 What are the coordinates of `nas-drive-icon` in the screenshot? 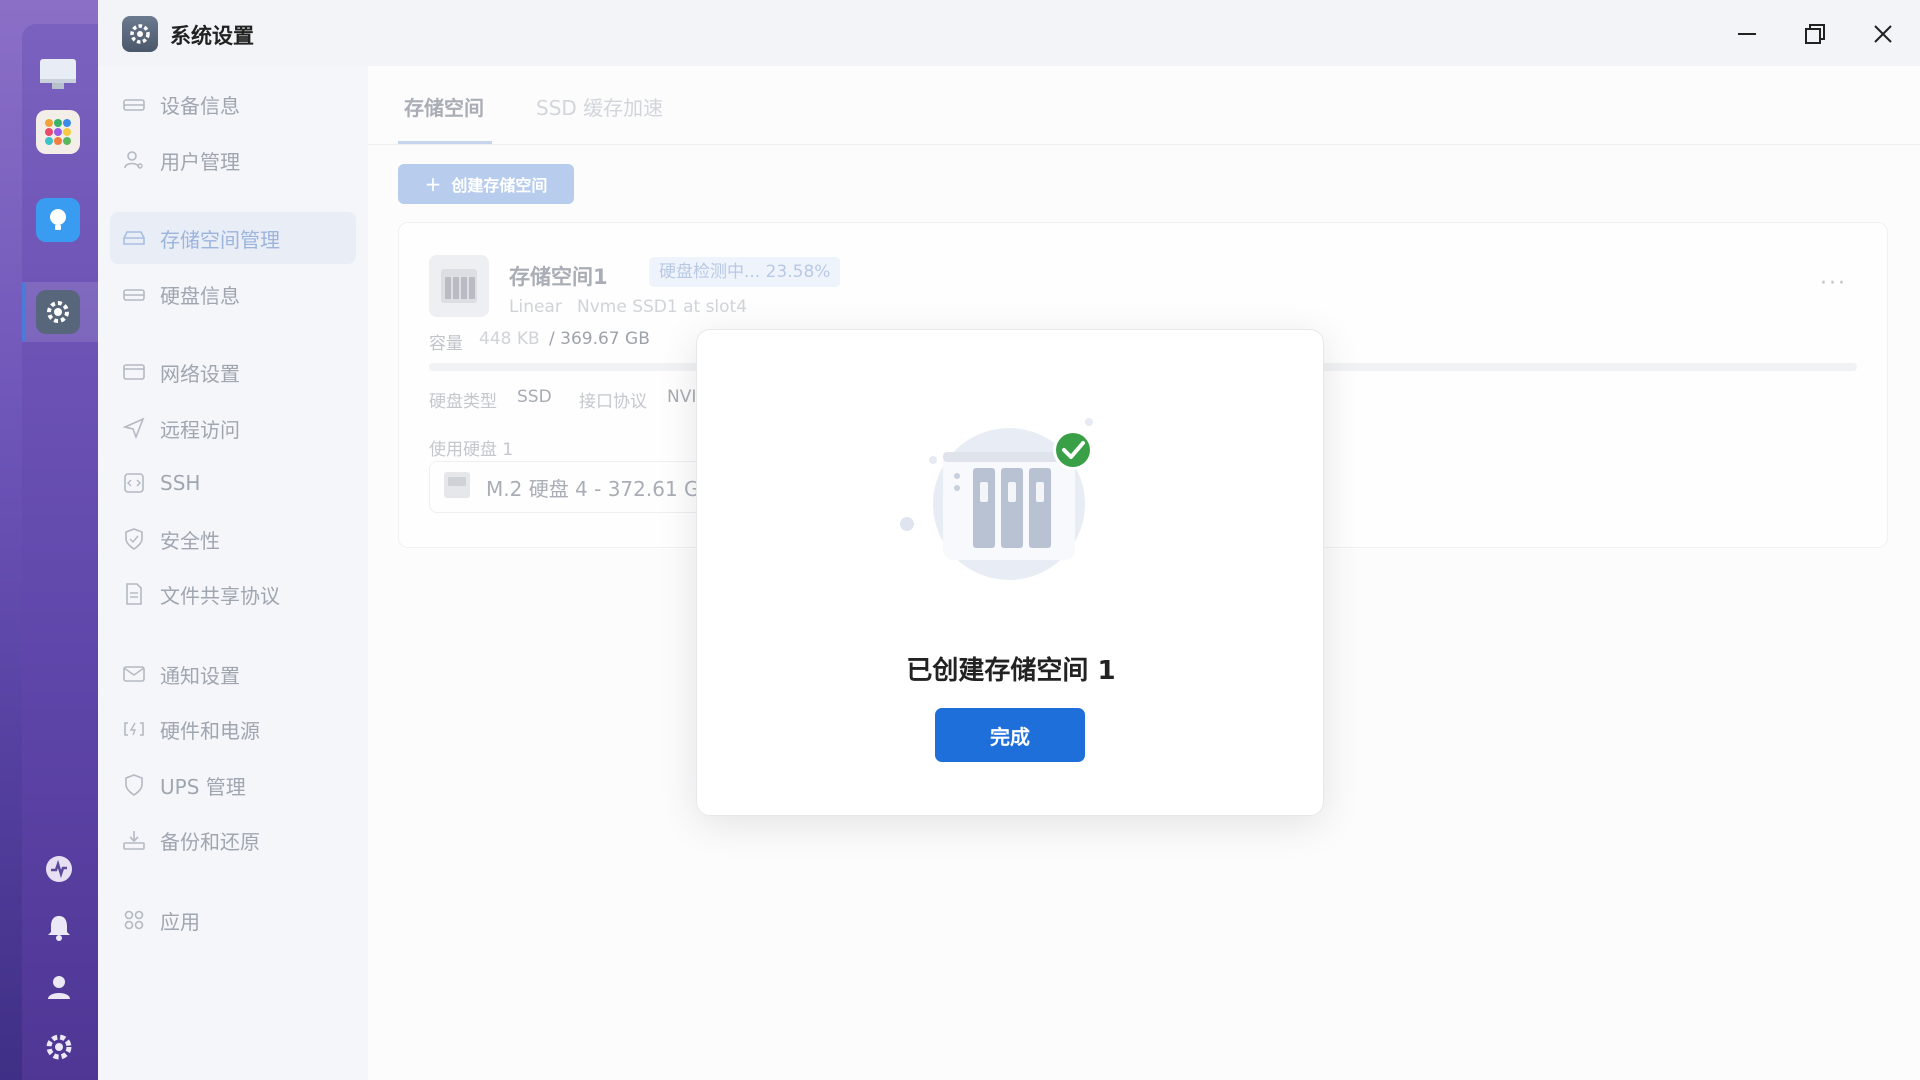 It's located at (459, 286).